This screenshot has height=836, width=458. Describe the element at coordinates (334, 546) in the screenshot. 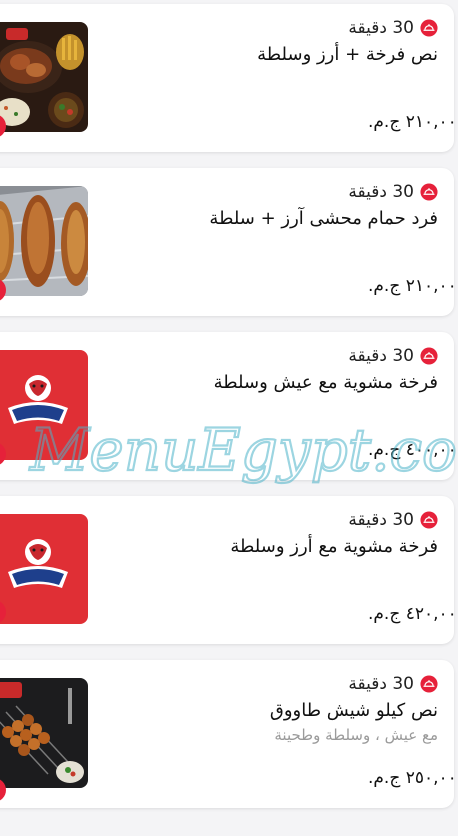

I see `item-title: فرخة مشوية مع أرز وسلطة` at that location.